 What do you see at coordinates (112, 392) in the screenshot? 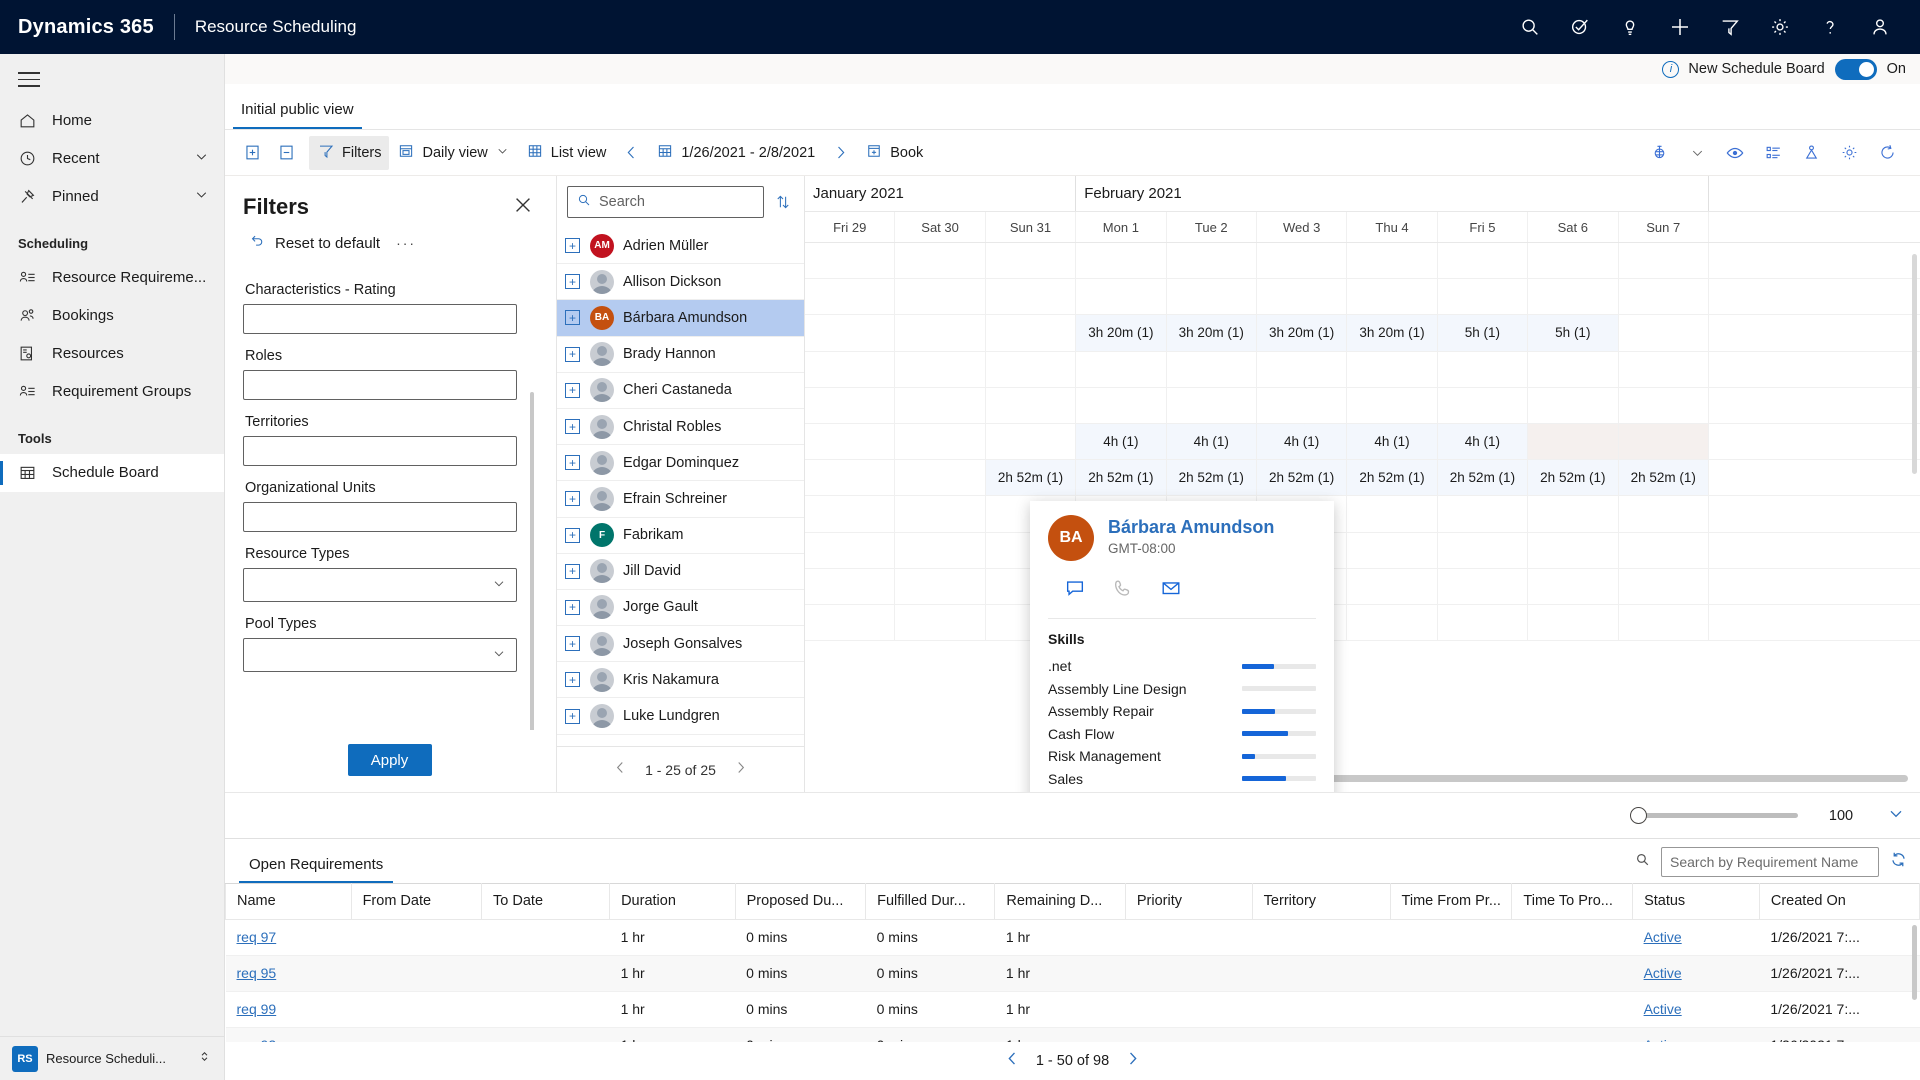
I see `sidebar-item-requirement-groups: Requirement Groups` at bounding box center [112, 392].